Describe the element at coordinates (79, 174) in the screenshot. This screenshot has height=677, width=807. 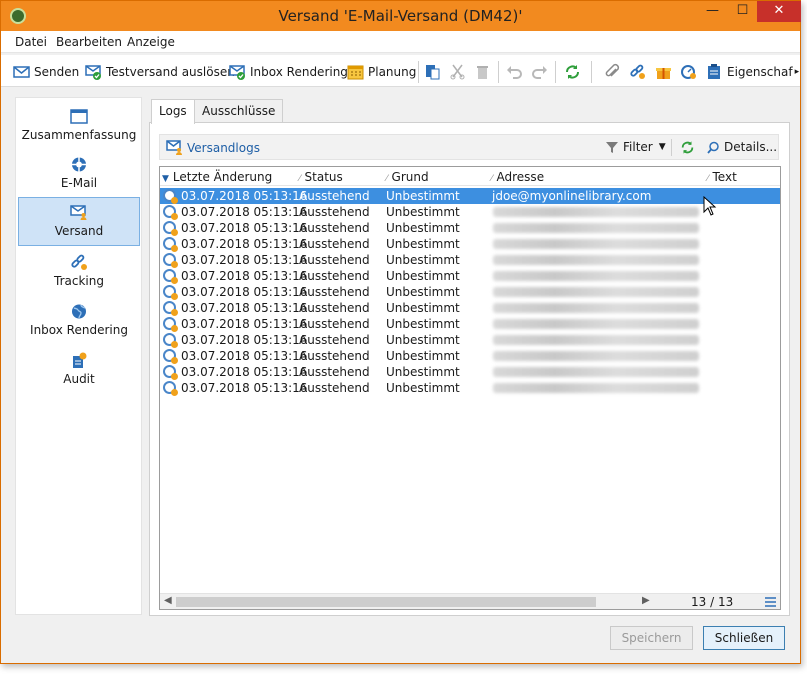
I see `sidebar-item-email: E-Mail` at that location.